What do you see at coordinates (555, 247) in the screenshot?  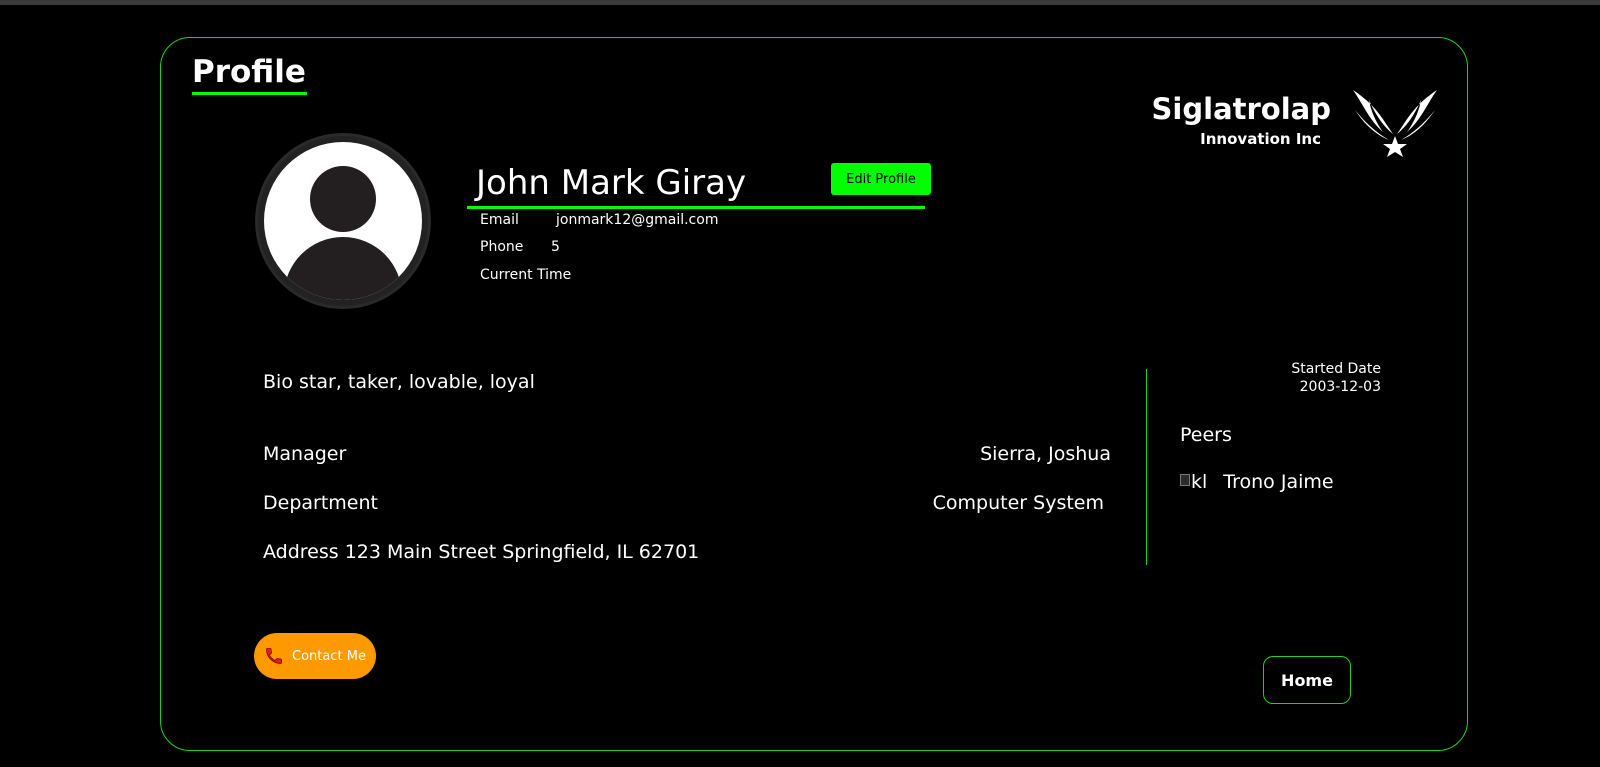 I see `phone-value: 5` at bounding box center [555, 247].